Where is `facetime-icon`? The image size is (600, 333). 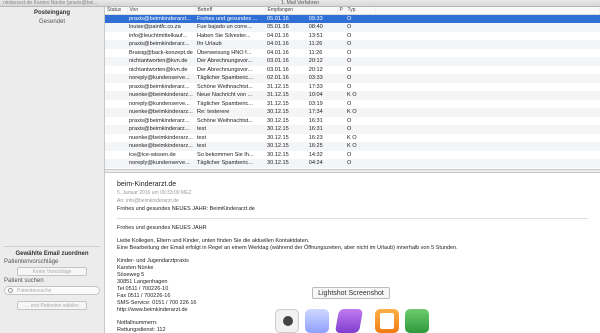 facetime-icon is located at coordinates (287, 321).